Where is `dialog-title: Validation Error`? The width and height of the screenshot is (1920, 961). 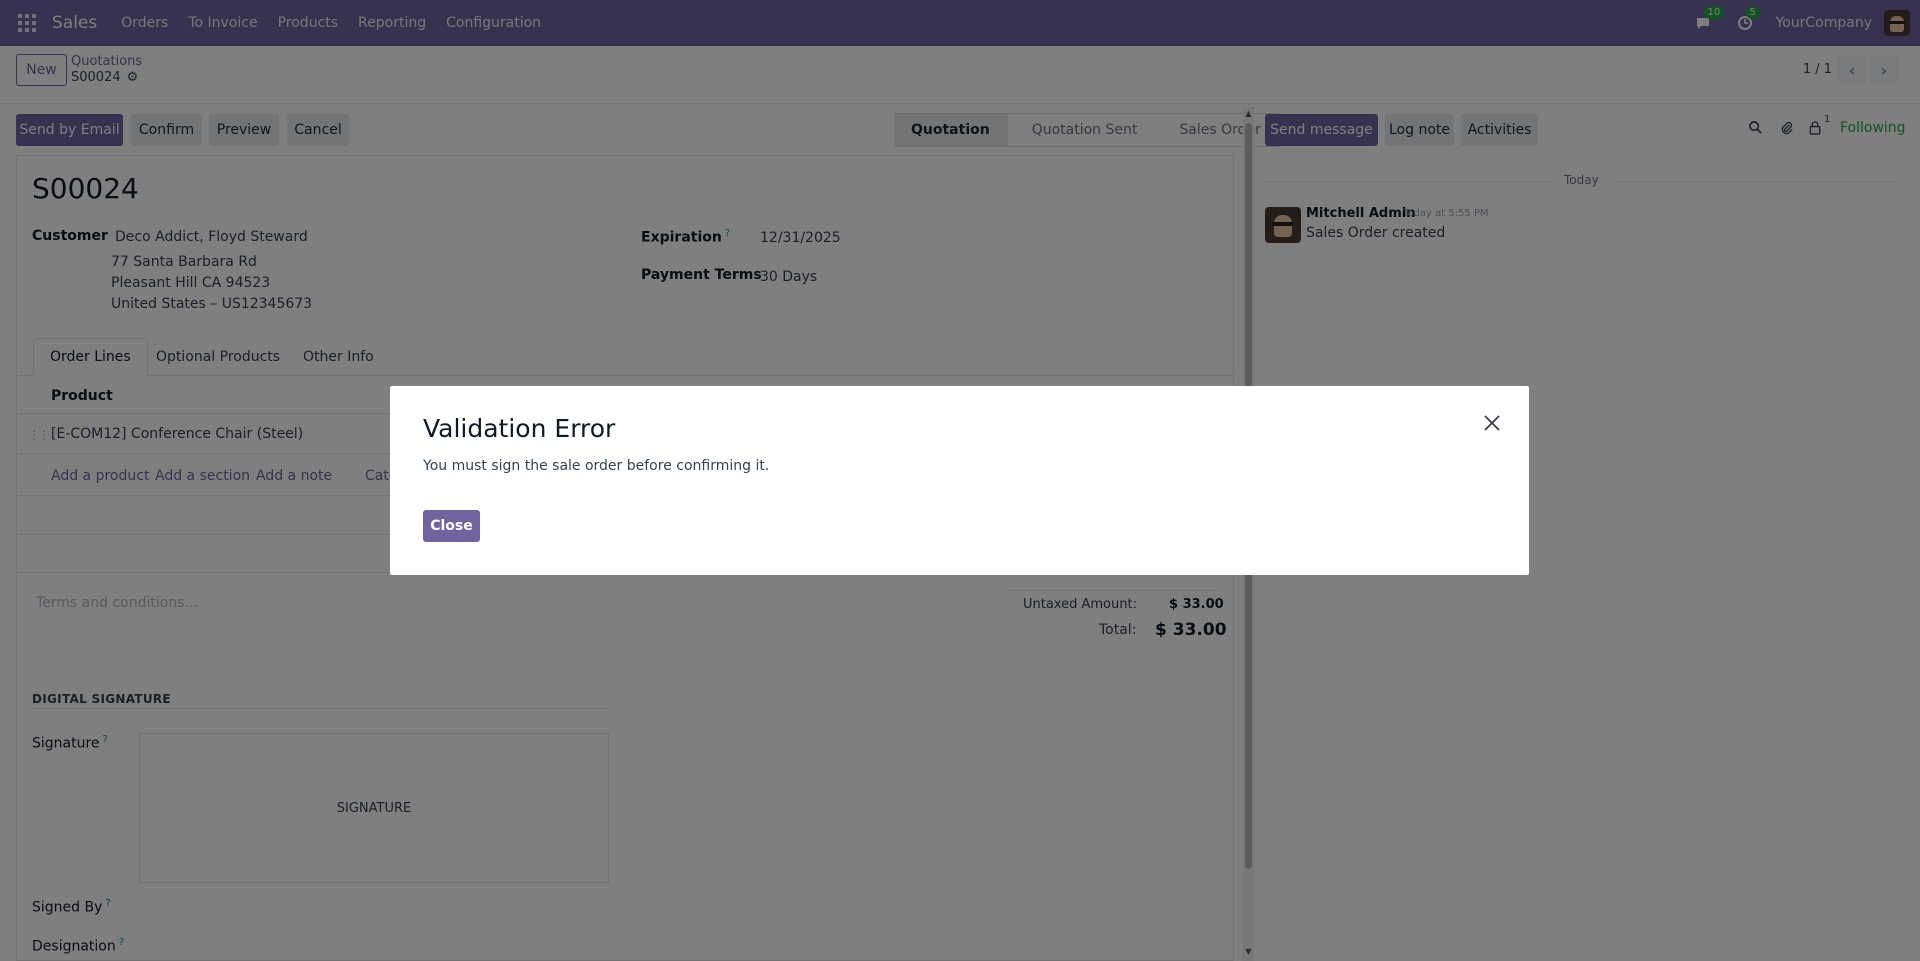 dialog-title: Validation Error is located at coordinates (519, 428).